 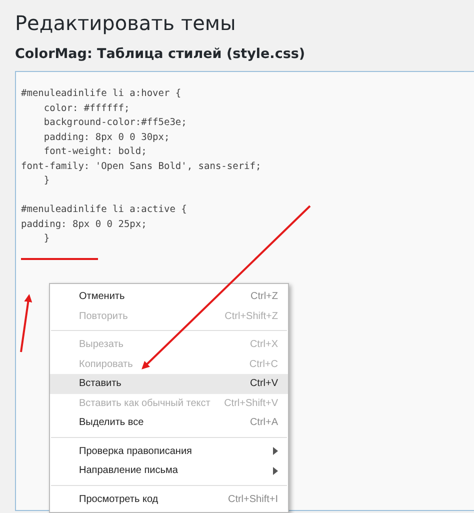 I want to click on code-line: padding: 8px 0 0 30px;, so click(x=106, y=137).